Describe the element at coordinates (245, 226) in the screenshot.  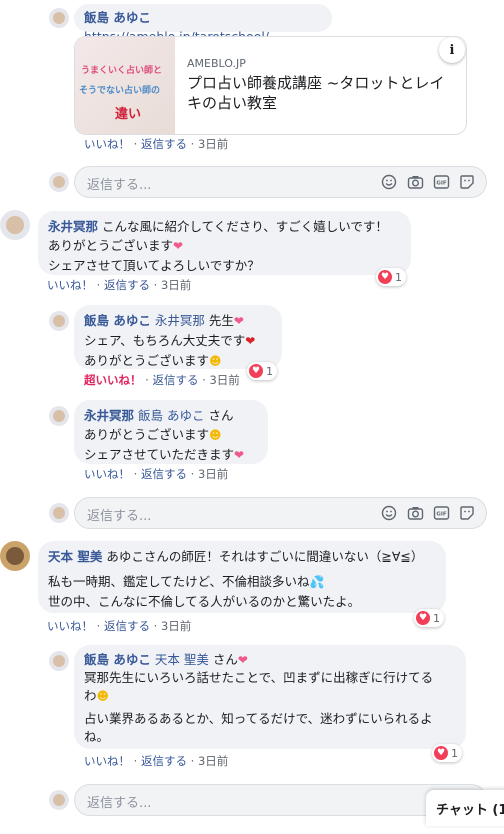
I see `comment-text: こんな風に紹介してくださり、すごく嬉しいです！` at that location.